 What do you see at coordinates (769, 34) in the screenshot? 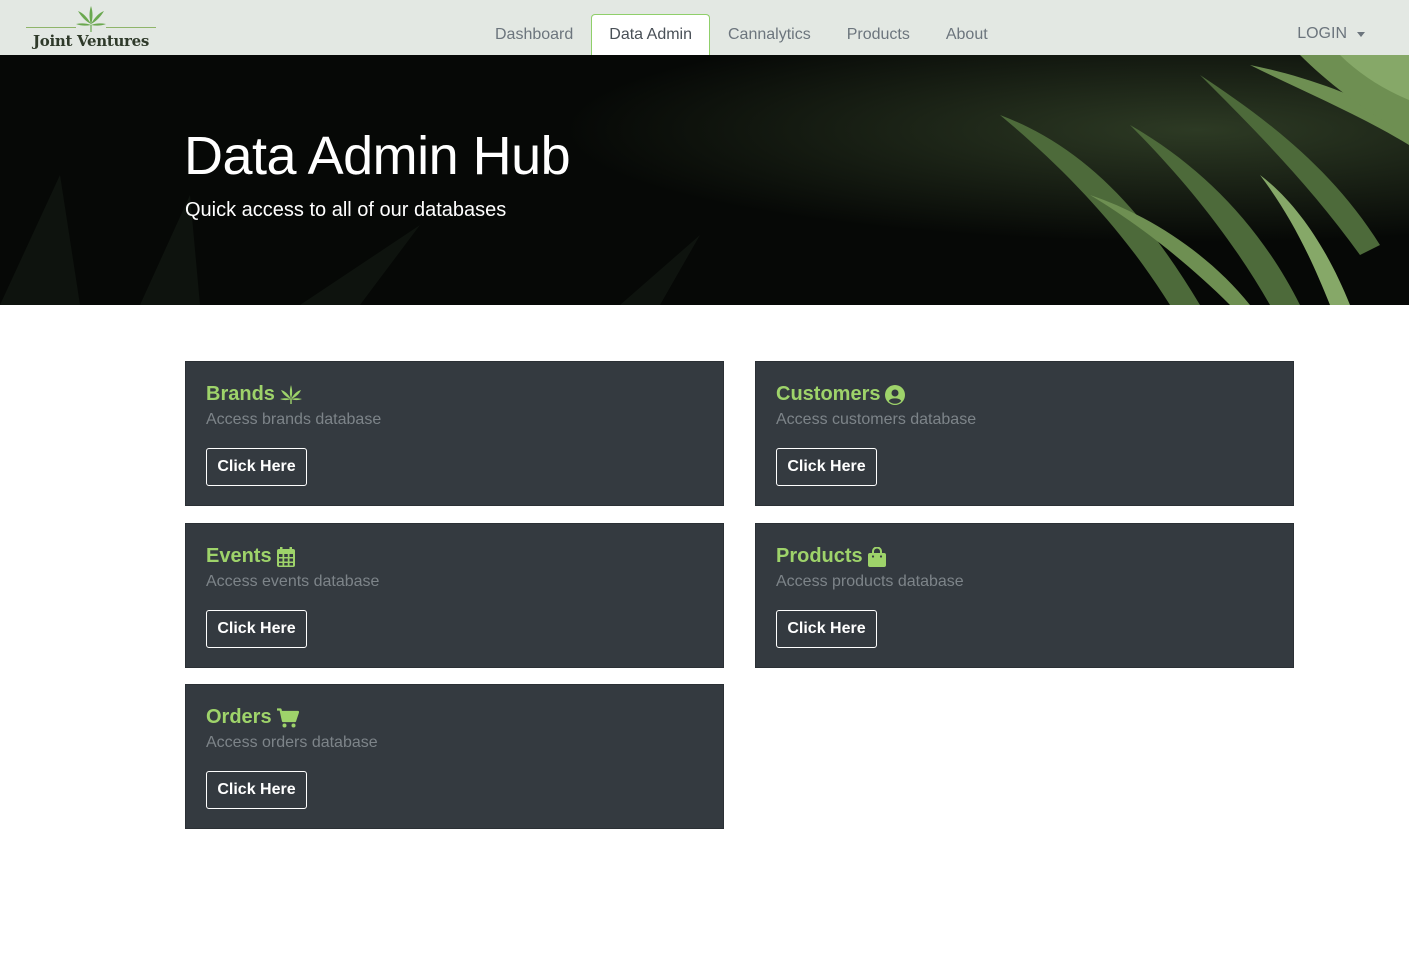
I see `nav-cannalytics: Cannalytics` at bounding box center [769, 34].